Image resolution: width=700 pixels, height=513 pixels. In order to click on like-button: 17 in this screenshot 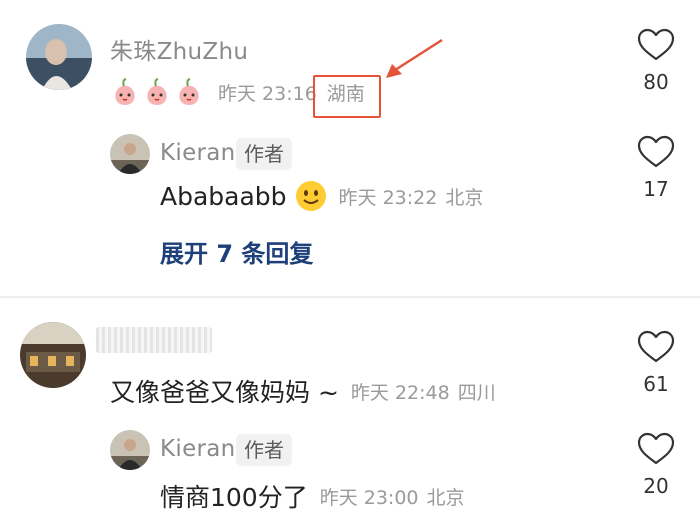, I will do `click(656, 168)`.